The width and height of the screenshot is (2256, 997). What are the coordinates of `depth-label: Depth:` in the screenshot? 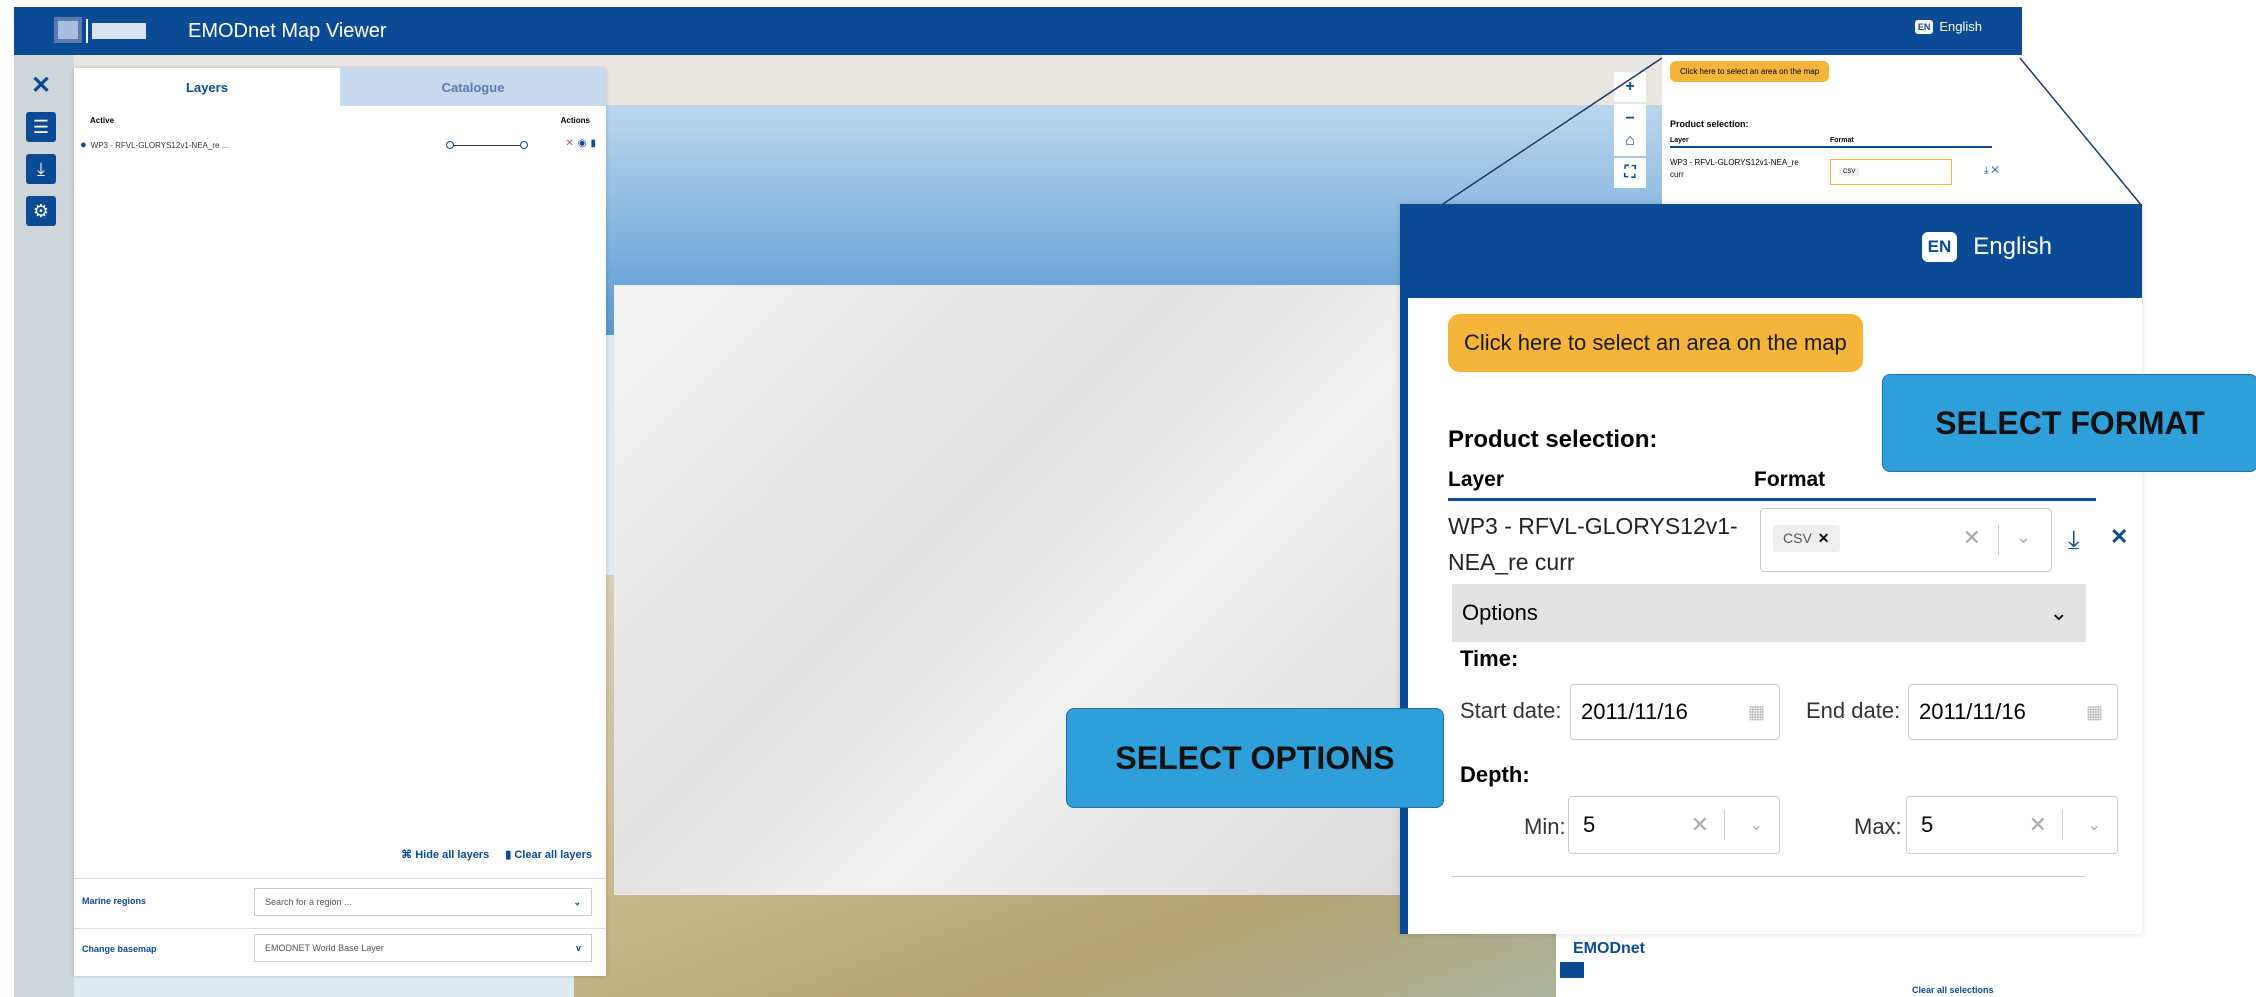 It's located at (1495, 774).